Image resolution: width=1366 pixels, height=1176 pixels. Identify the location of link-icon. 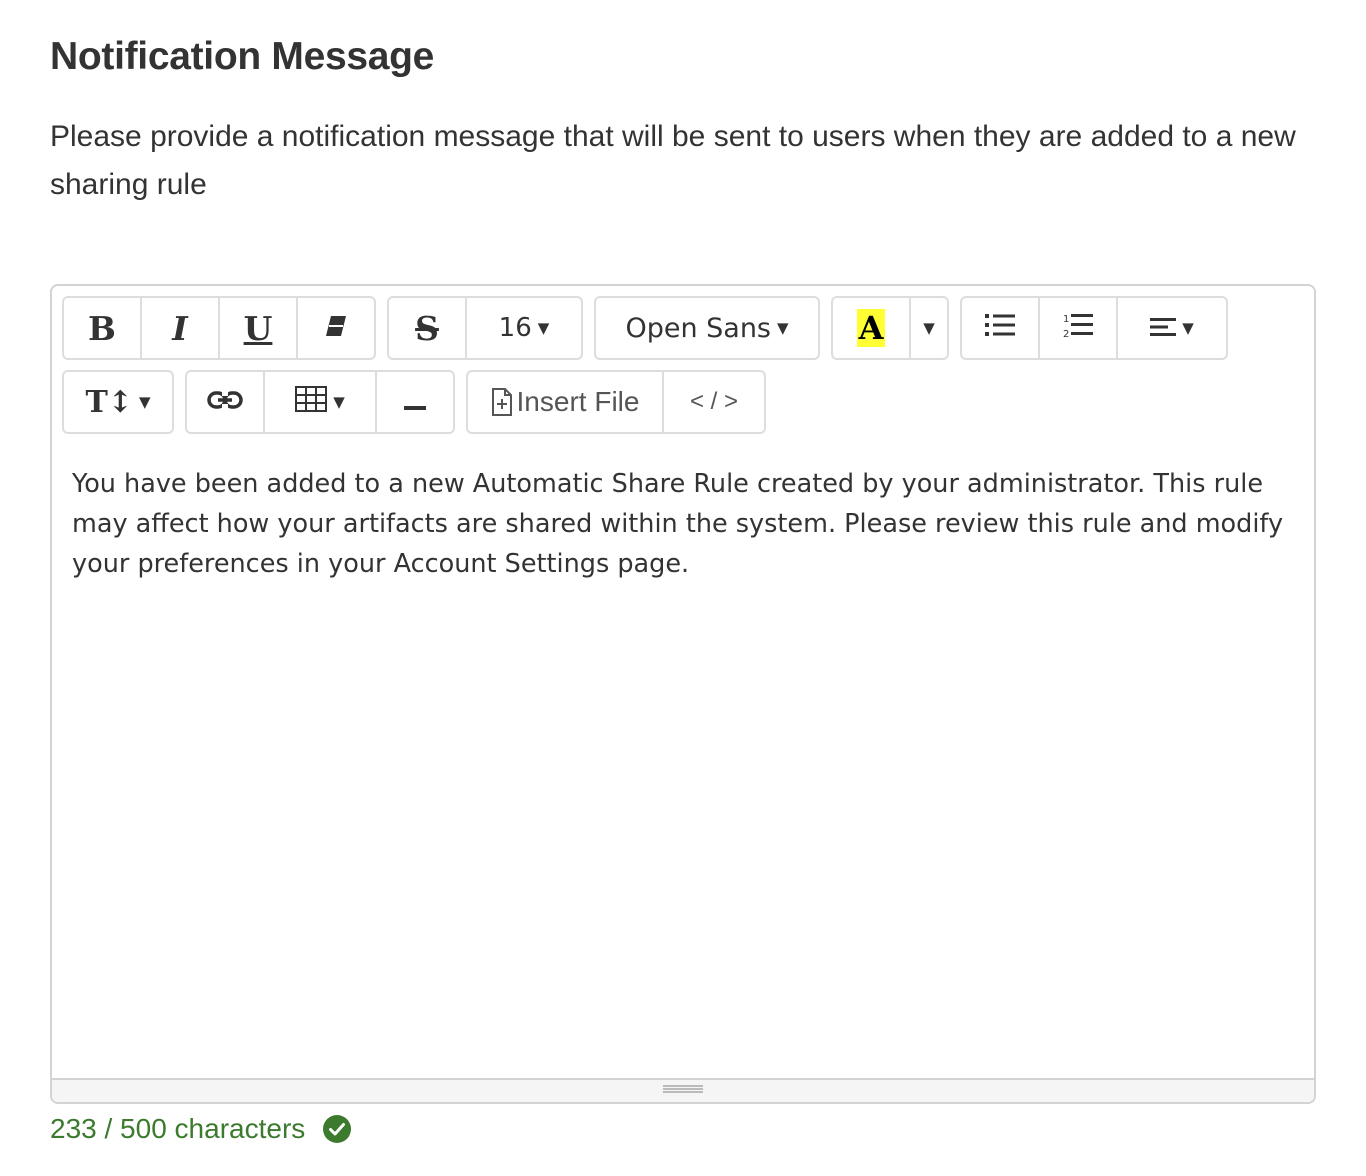
(225, 402).